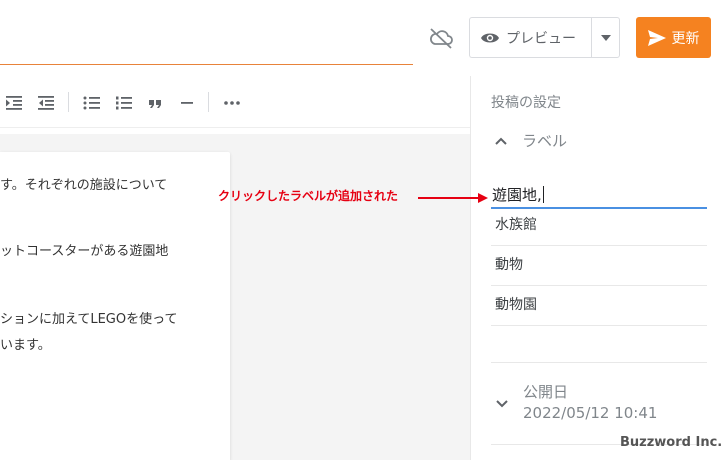 The width and height of the screenshot is (728, 460). I want to click on annotation-arrow-icon, so click(453, 198).